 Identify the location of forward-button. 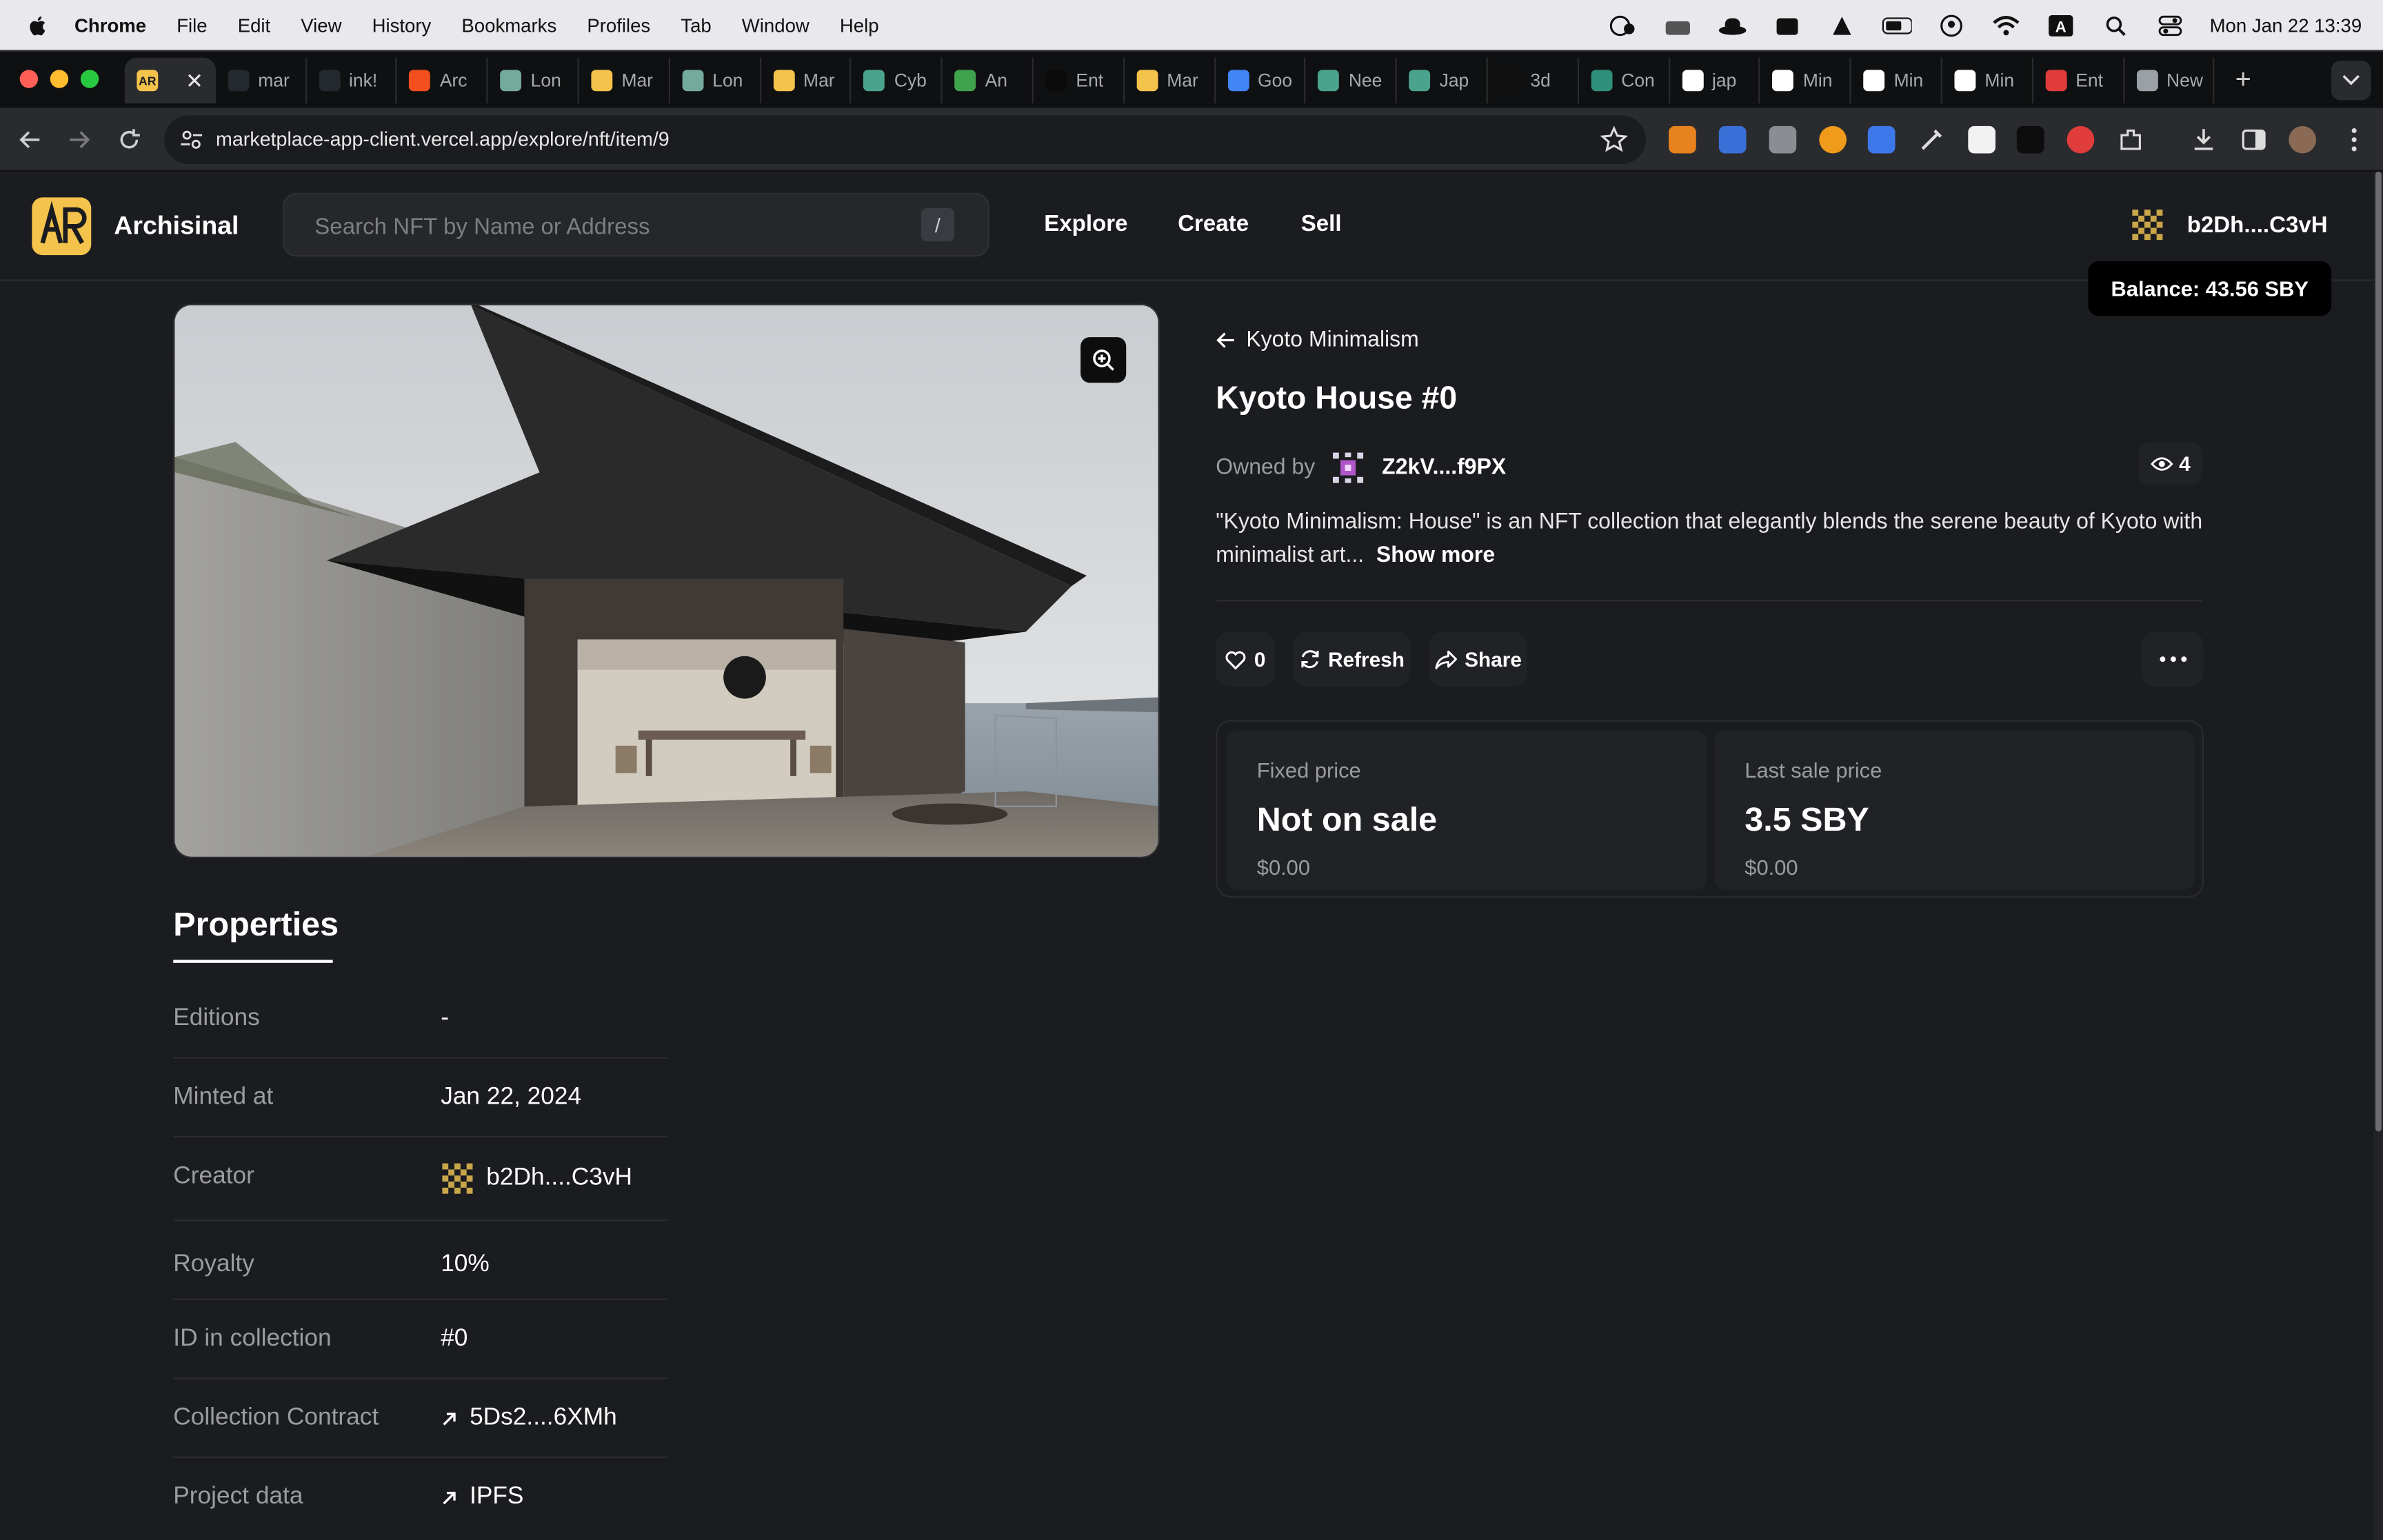
(79, 140).